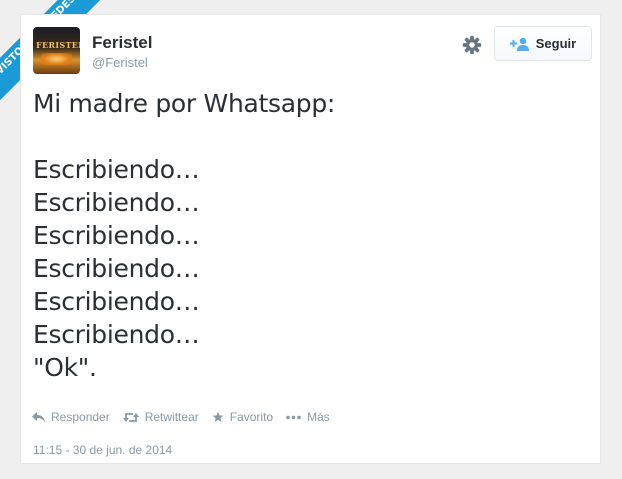 This screenshot has width=622, height=479. I want to click on avatar: FERISTEL, so click(56, 50).